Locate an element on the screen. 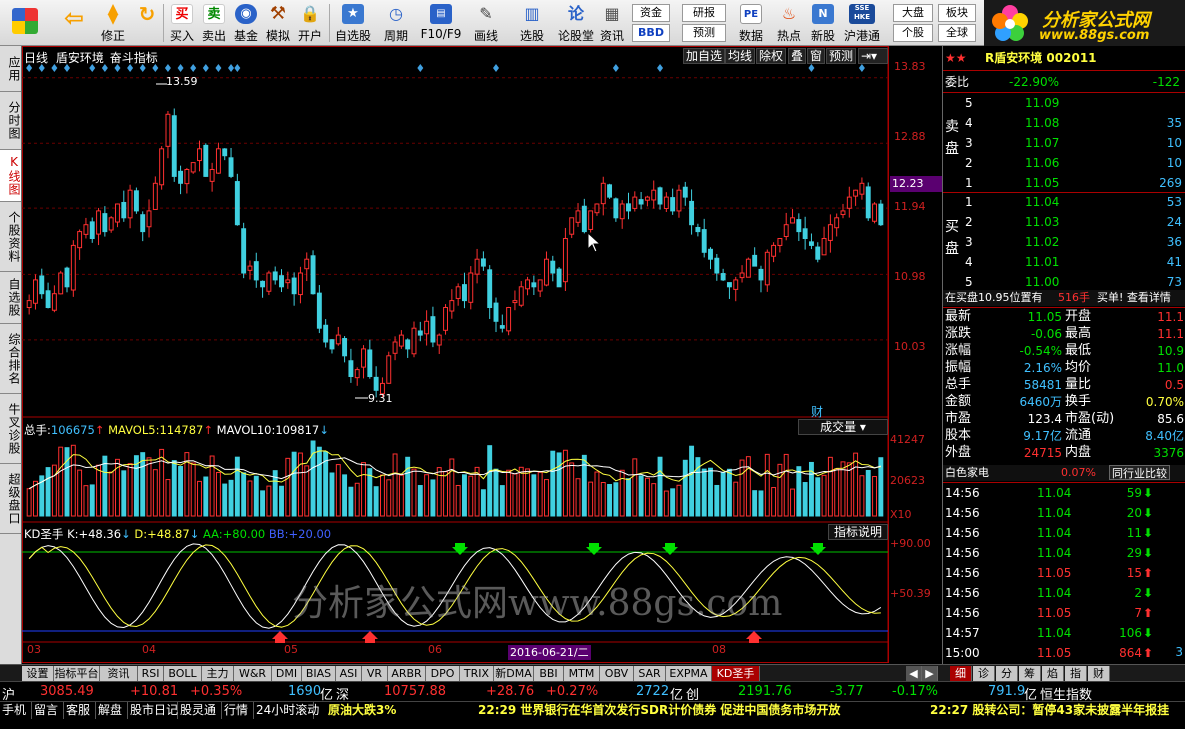  refresh-button: ↻ is located at coordinates (147, 23).